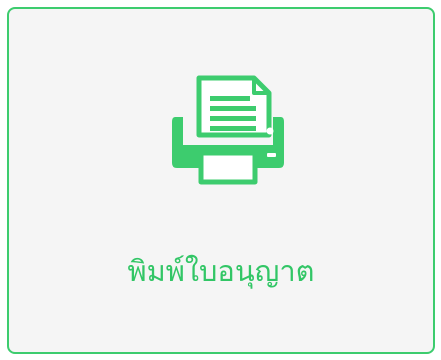 The image size is (441, 360). What do you see at coordinates (221, 271) in the screenshot?
I see `card-label: พิมพ์ใบอนุญาต` at bounding box center [221, 271].